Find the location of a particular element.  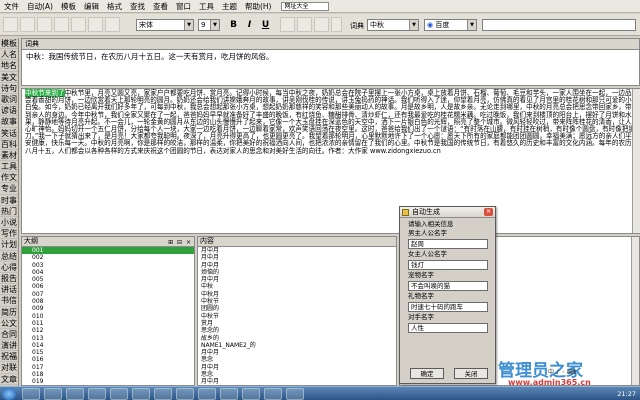

menu-edit: 编辑 is located at coordinates (91, 6).